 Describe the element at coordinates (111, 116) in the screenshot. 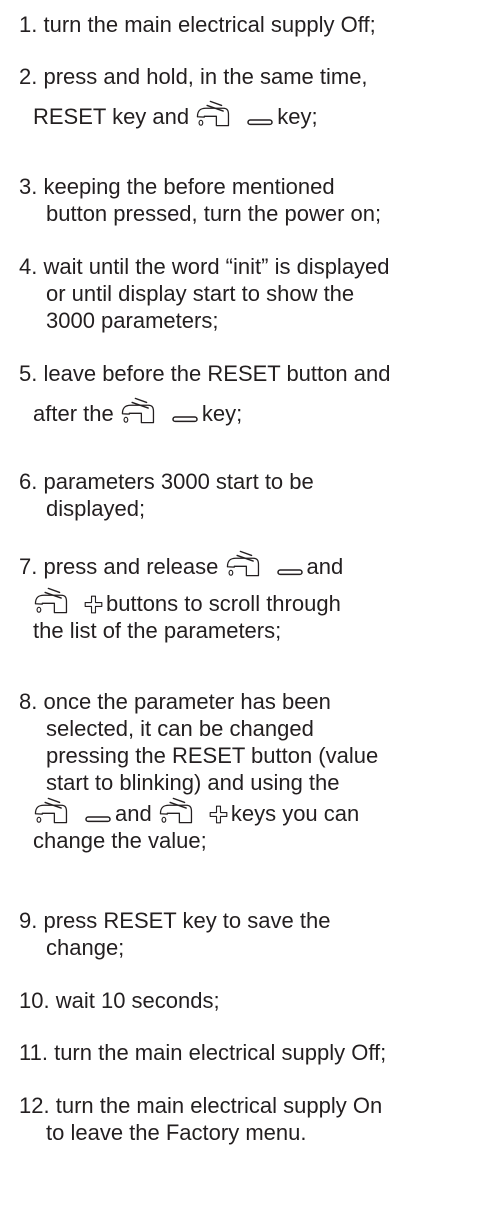

I see `step-text: RESET key and` at that location.